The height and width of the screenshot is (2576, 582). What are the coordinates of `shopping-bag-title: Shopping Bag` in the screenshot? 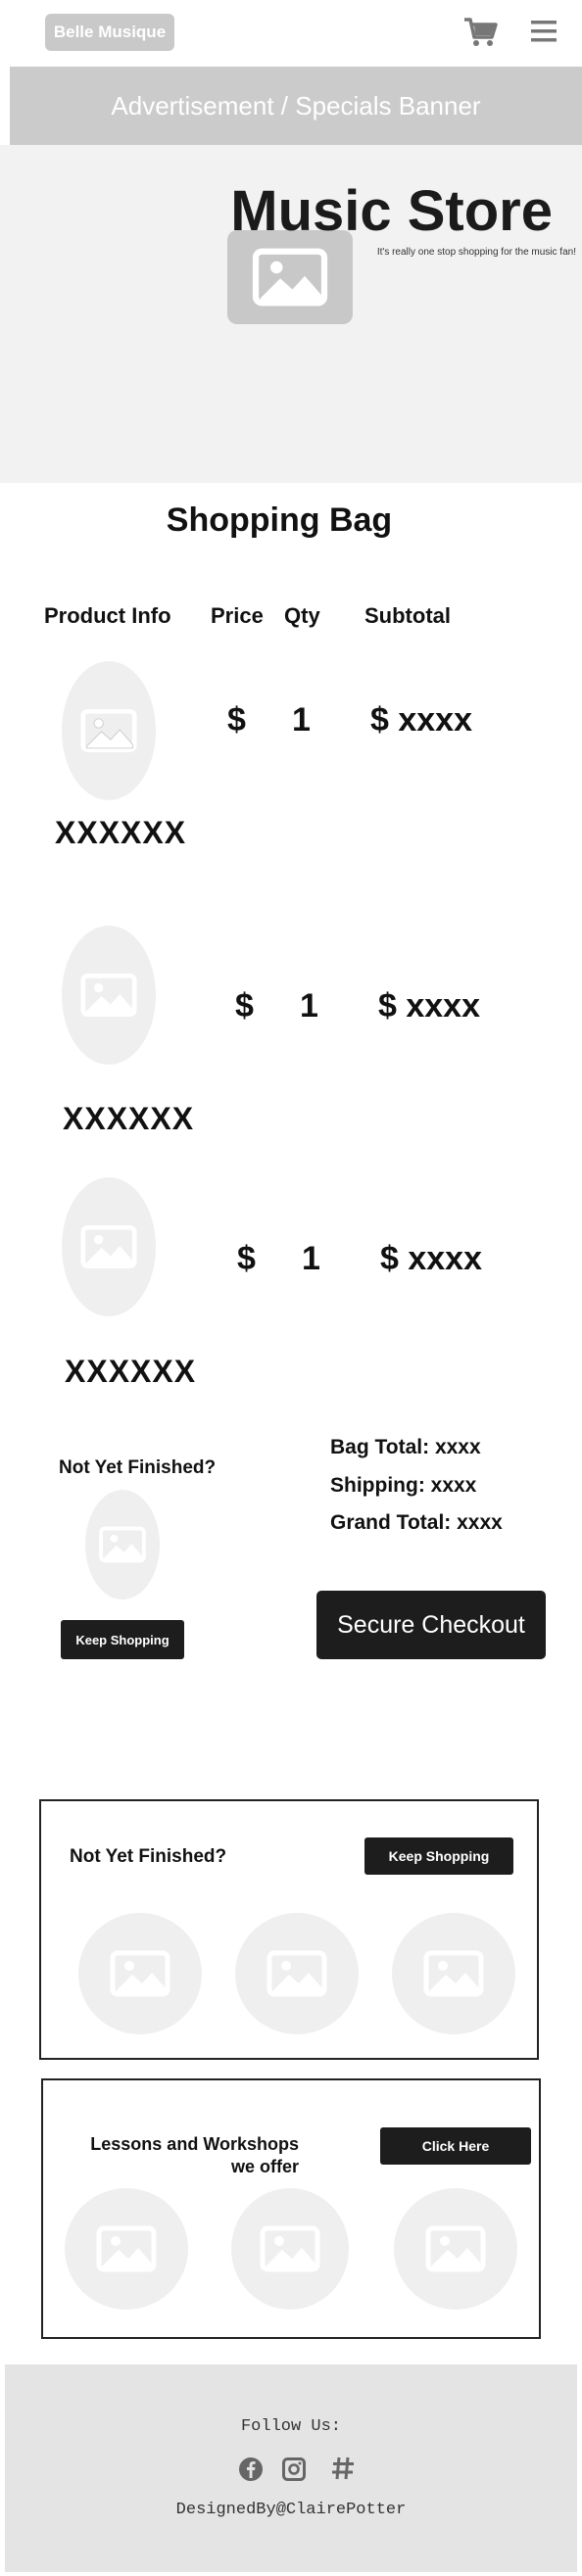 It's located at (279, 520).